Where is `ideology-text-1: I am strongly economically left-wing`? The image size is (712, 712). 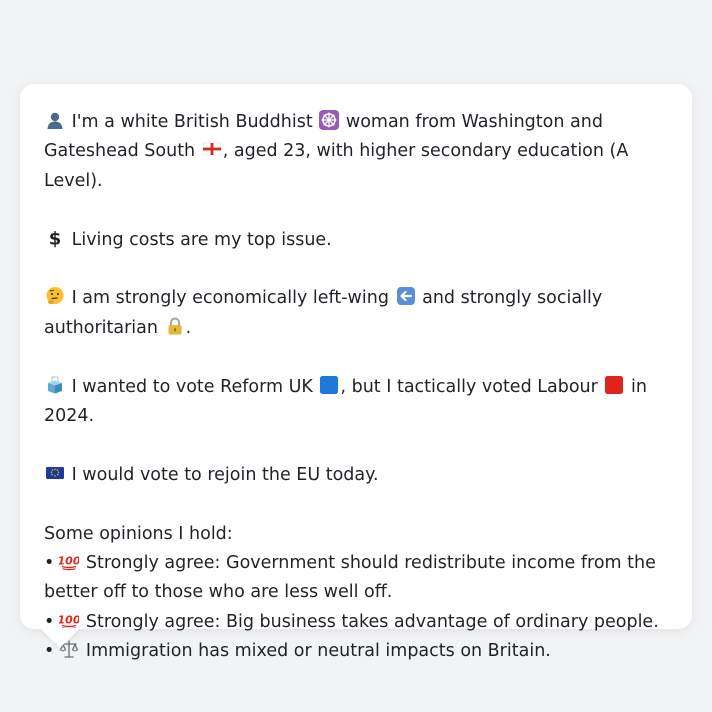 ideology-text-1: I am strongly economically left-wing is located at coordinates (230, 298).